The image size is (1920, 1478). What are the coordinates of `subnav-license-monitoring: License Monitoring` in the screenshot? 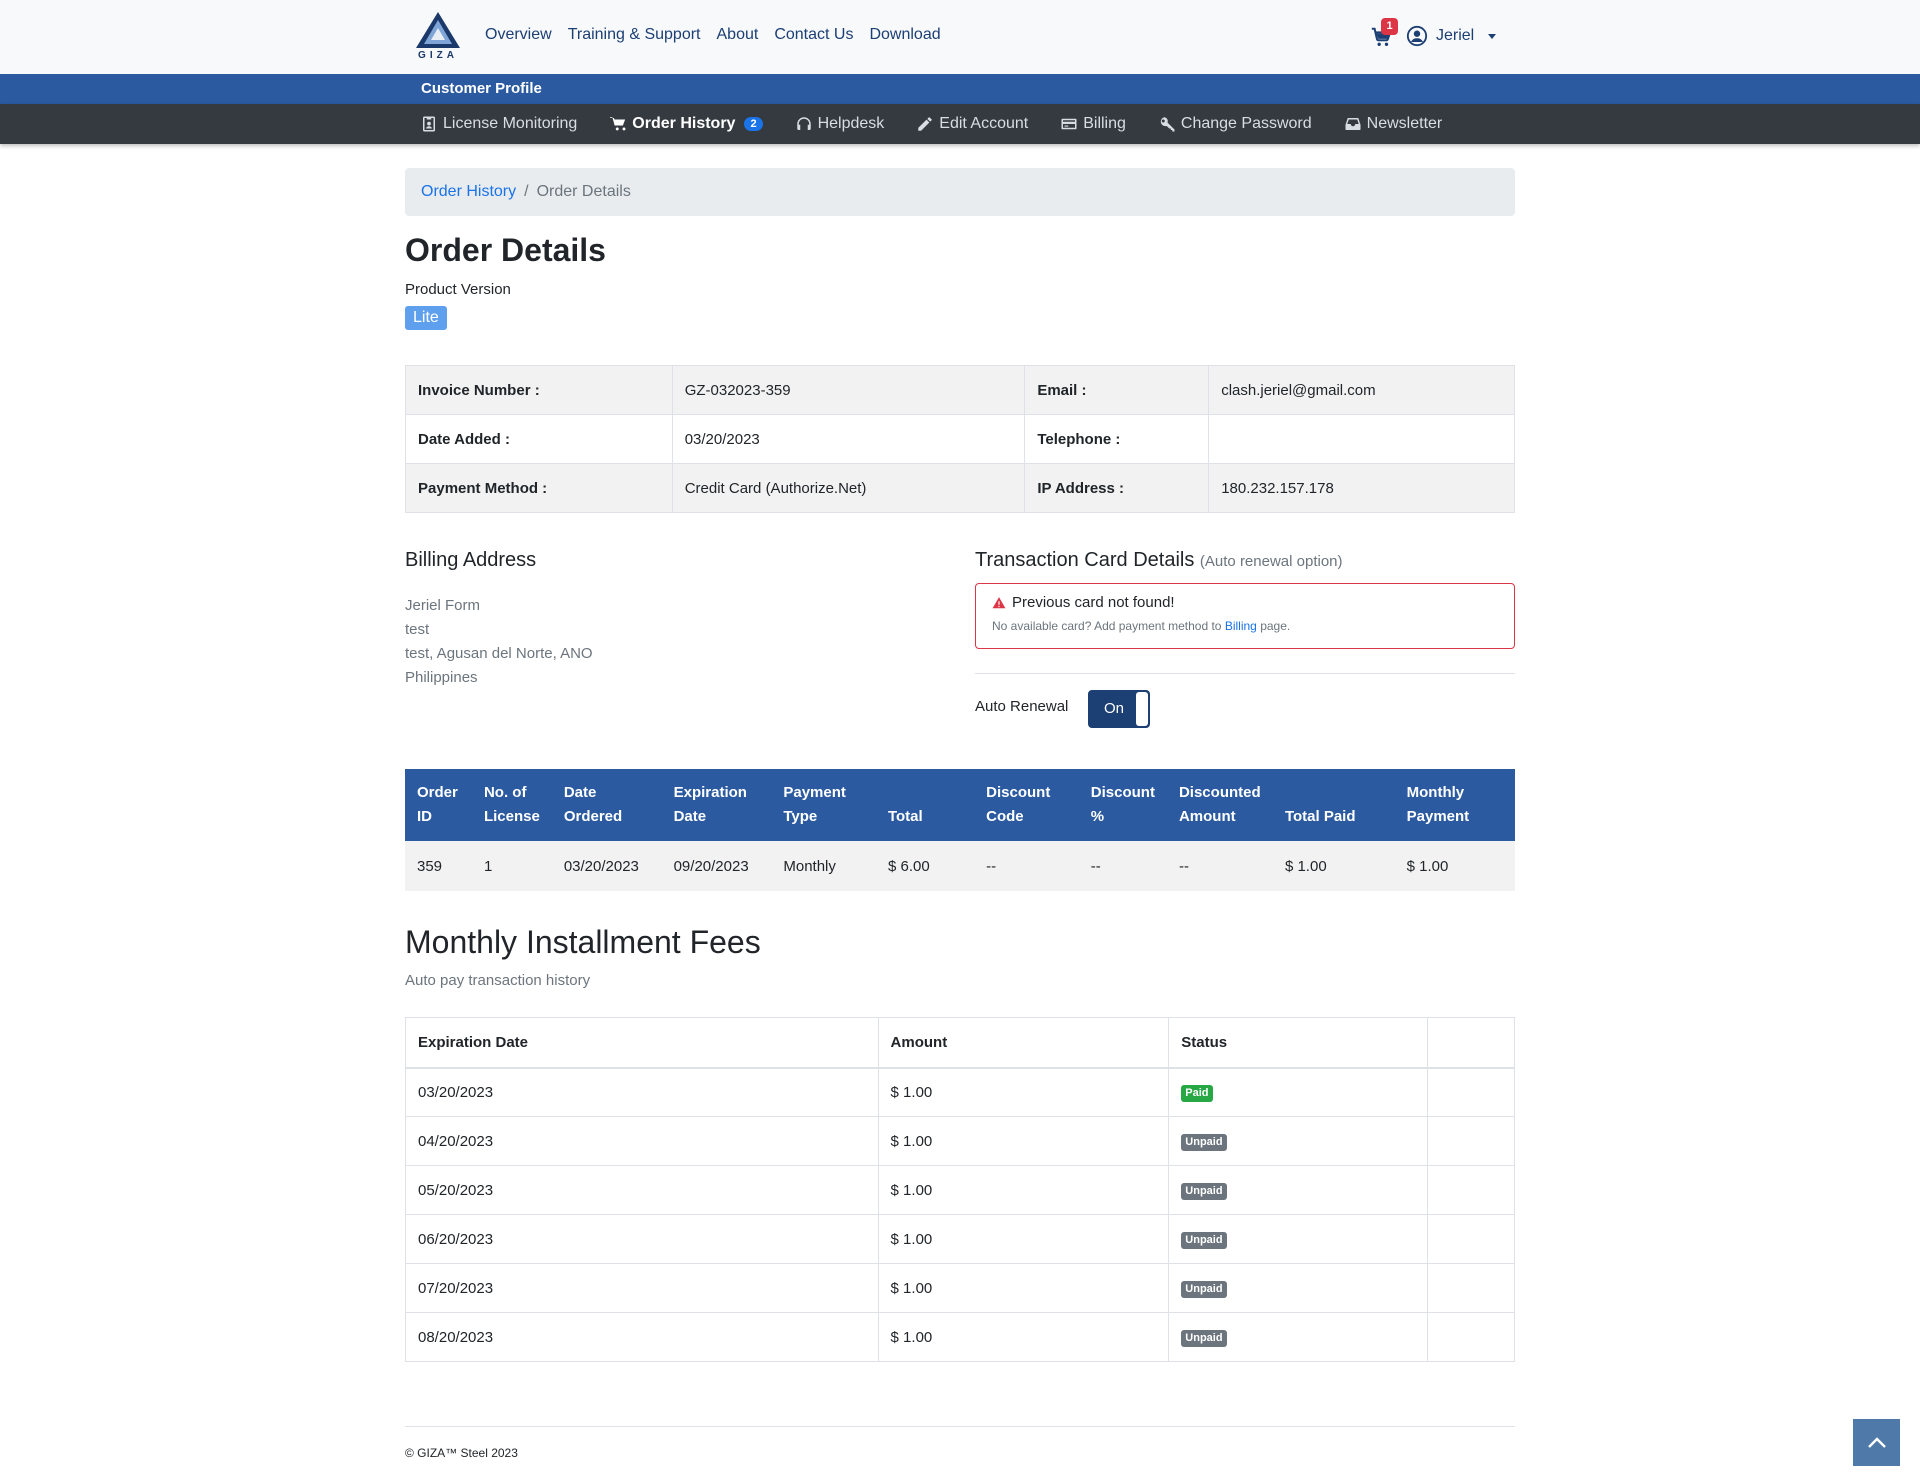 It's located at (498, 124).